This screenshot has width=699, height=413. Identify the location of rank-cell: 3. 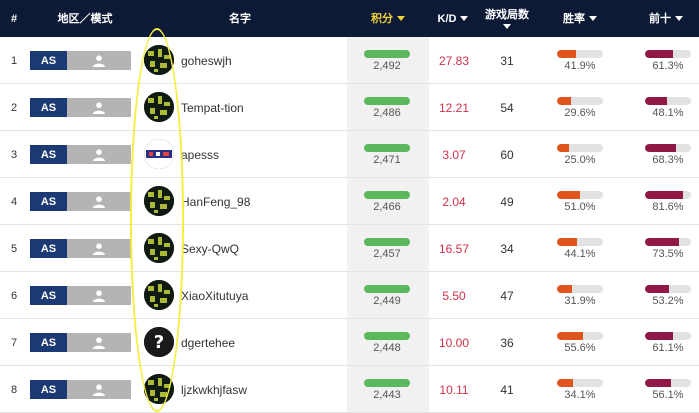
(14, 154).